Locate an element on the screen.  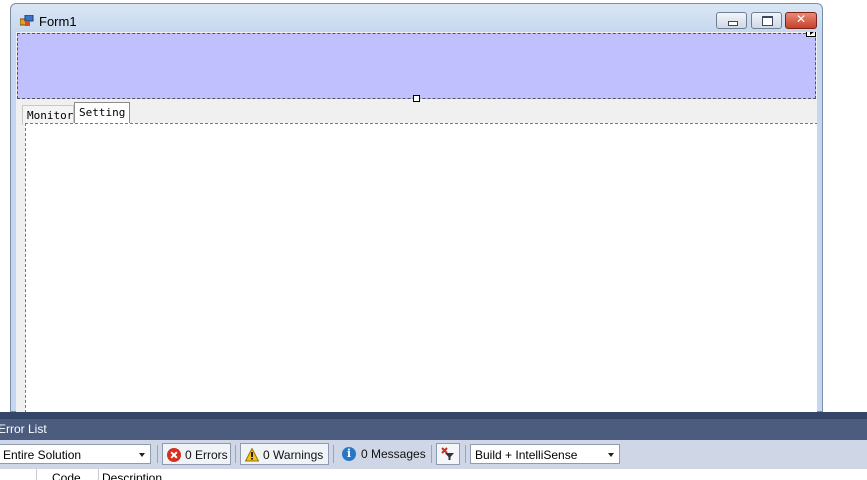
filter-button is located at coordinates (448, 454).